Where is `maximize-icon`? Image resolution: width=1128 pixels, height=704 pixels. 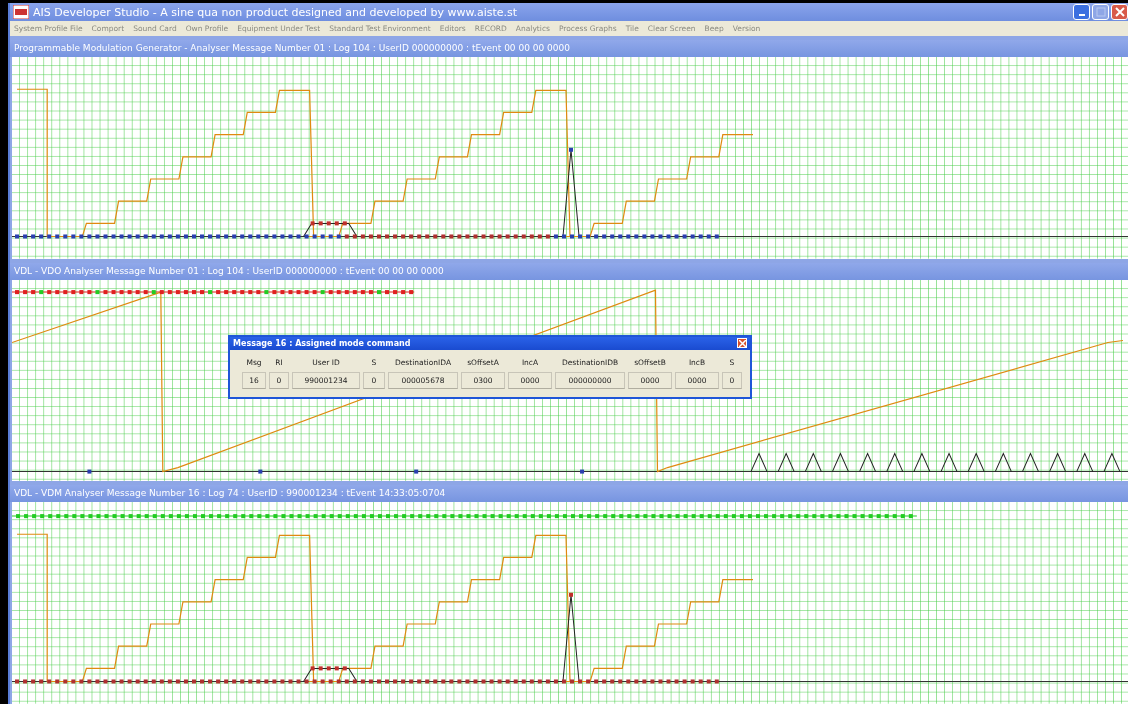 maximize-icon is located at coordinates (1100, 12).